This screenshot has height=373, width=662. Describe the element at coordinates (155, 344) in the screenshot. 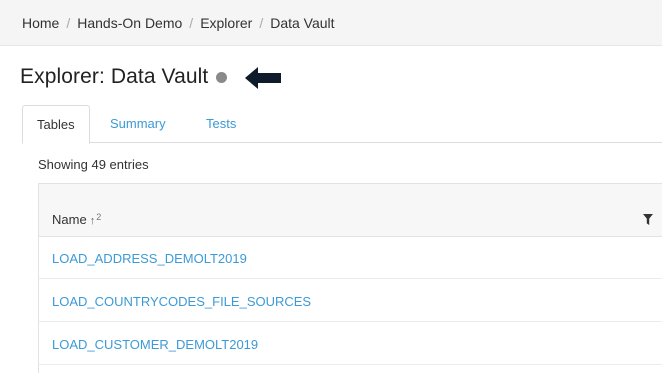

I see `table-link: LOAD_CUSTOMER_DEMOLT2019` at that location.